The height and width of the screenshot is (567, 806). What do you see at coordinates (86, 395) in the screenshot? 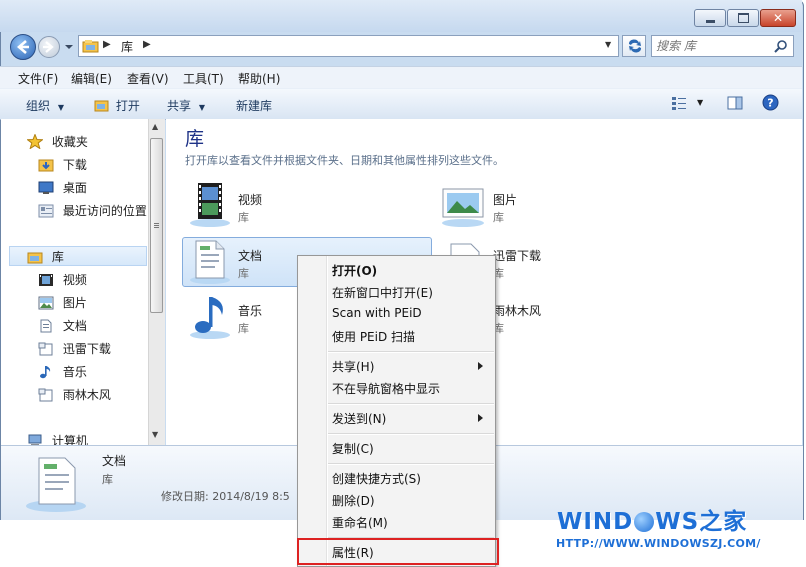
I see `nav-lib-yulinmufeng-label: 雨林木风` at bounding box center [86, 395].